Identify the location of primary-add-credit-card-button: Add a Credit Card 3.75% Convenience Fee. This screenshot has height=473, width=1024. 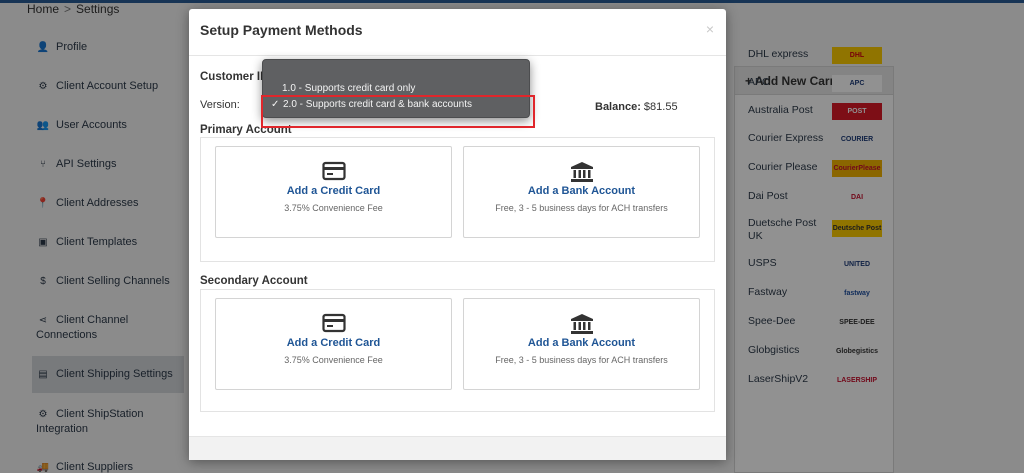
(333, 192).